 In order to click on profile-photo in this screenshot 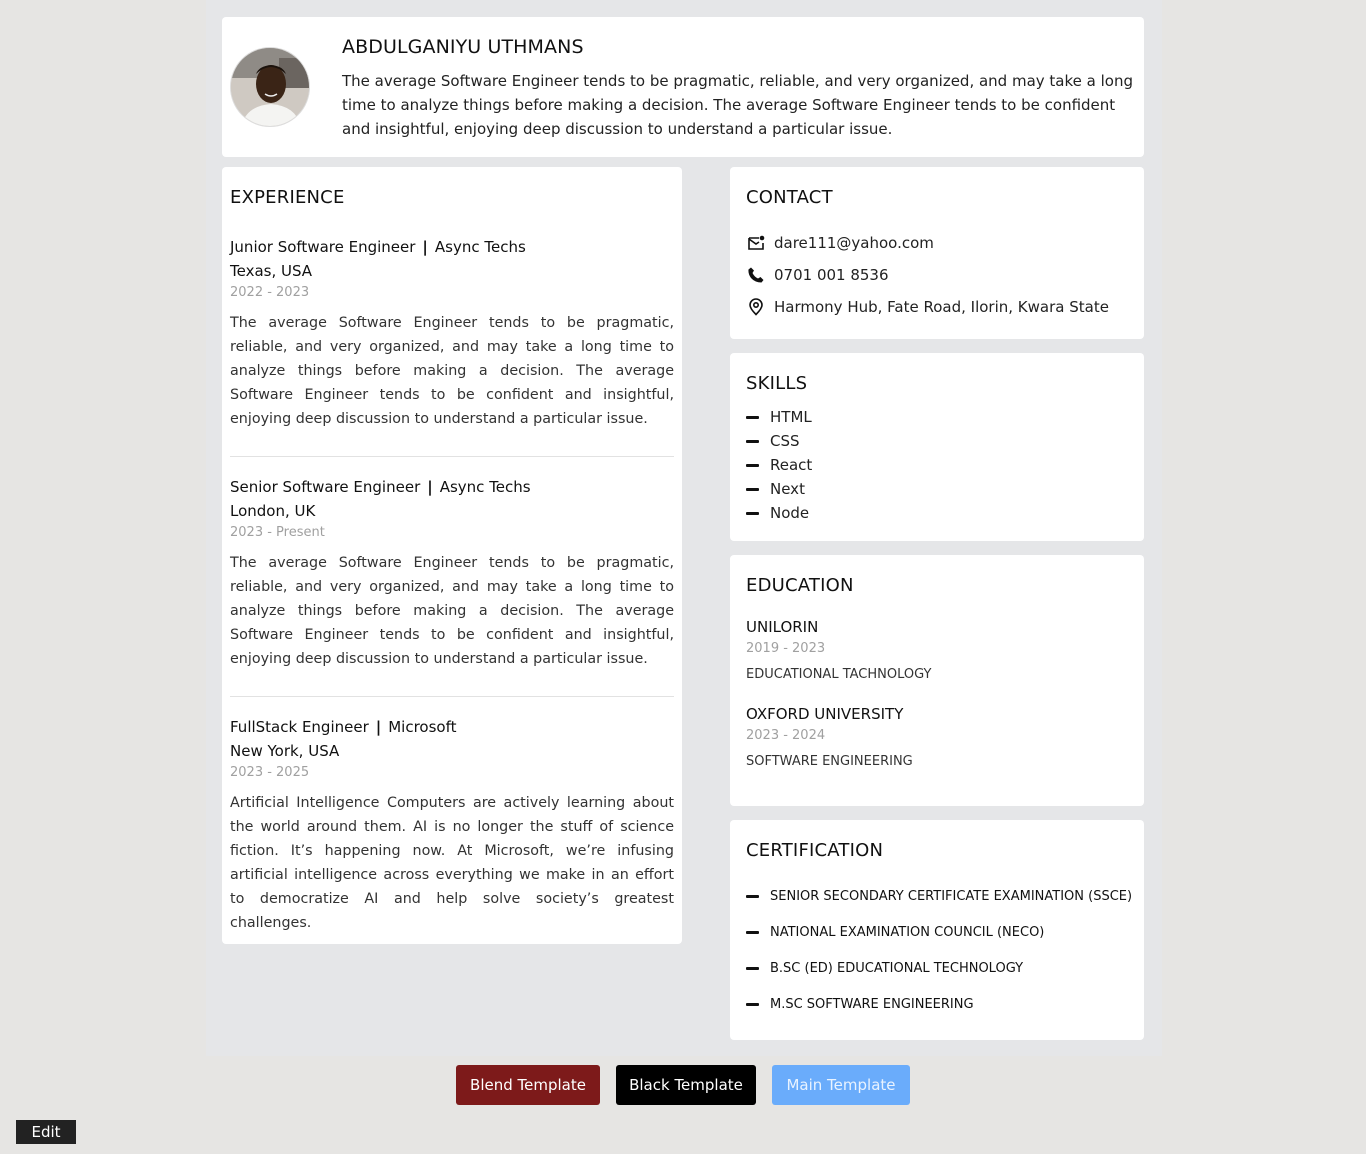, I will do `click(270, 87)`.